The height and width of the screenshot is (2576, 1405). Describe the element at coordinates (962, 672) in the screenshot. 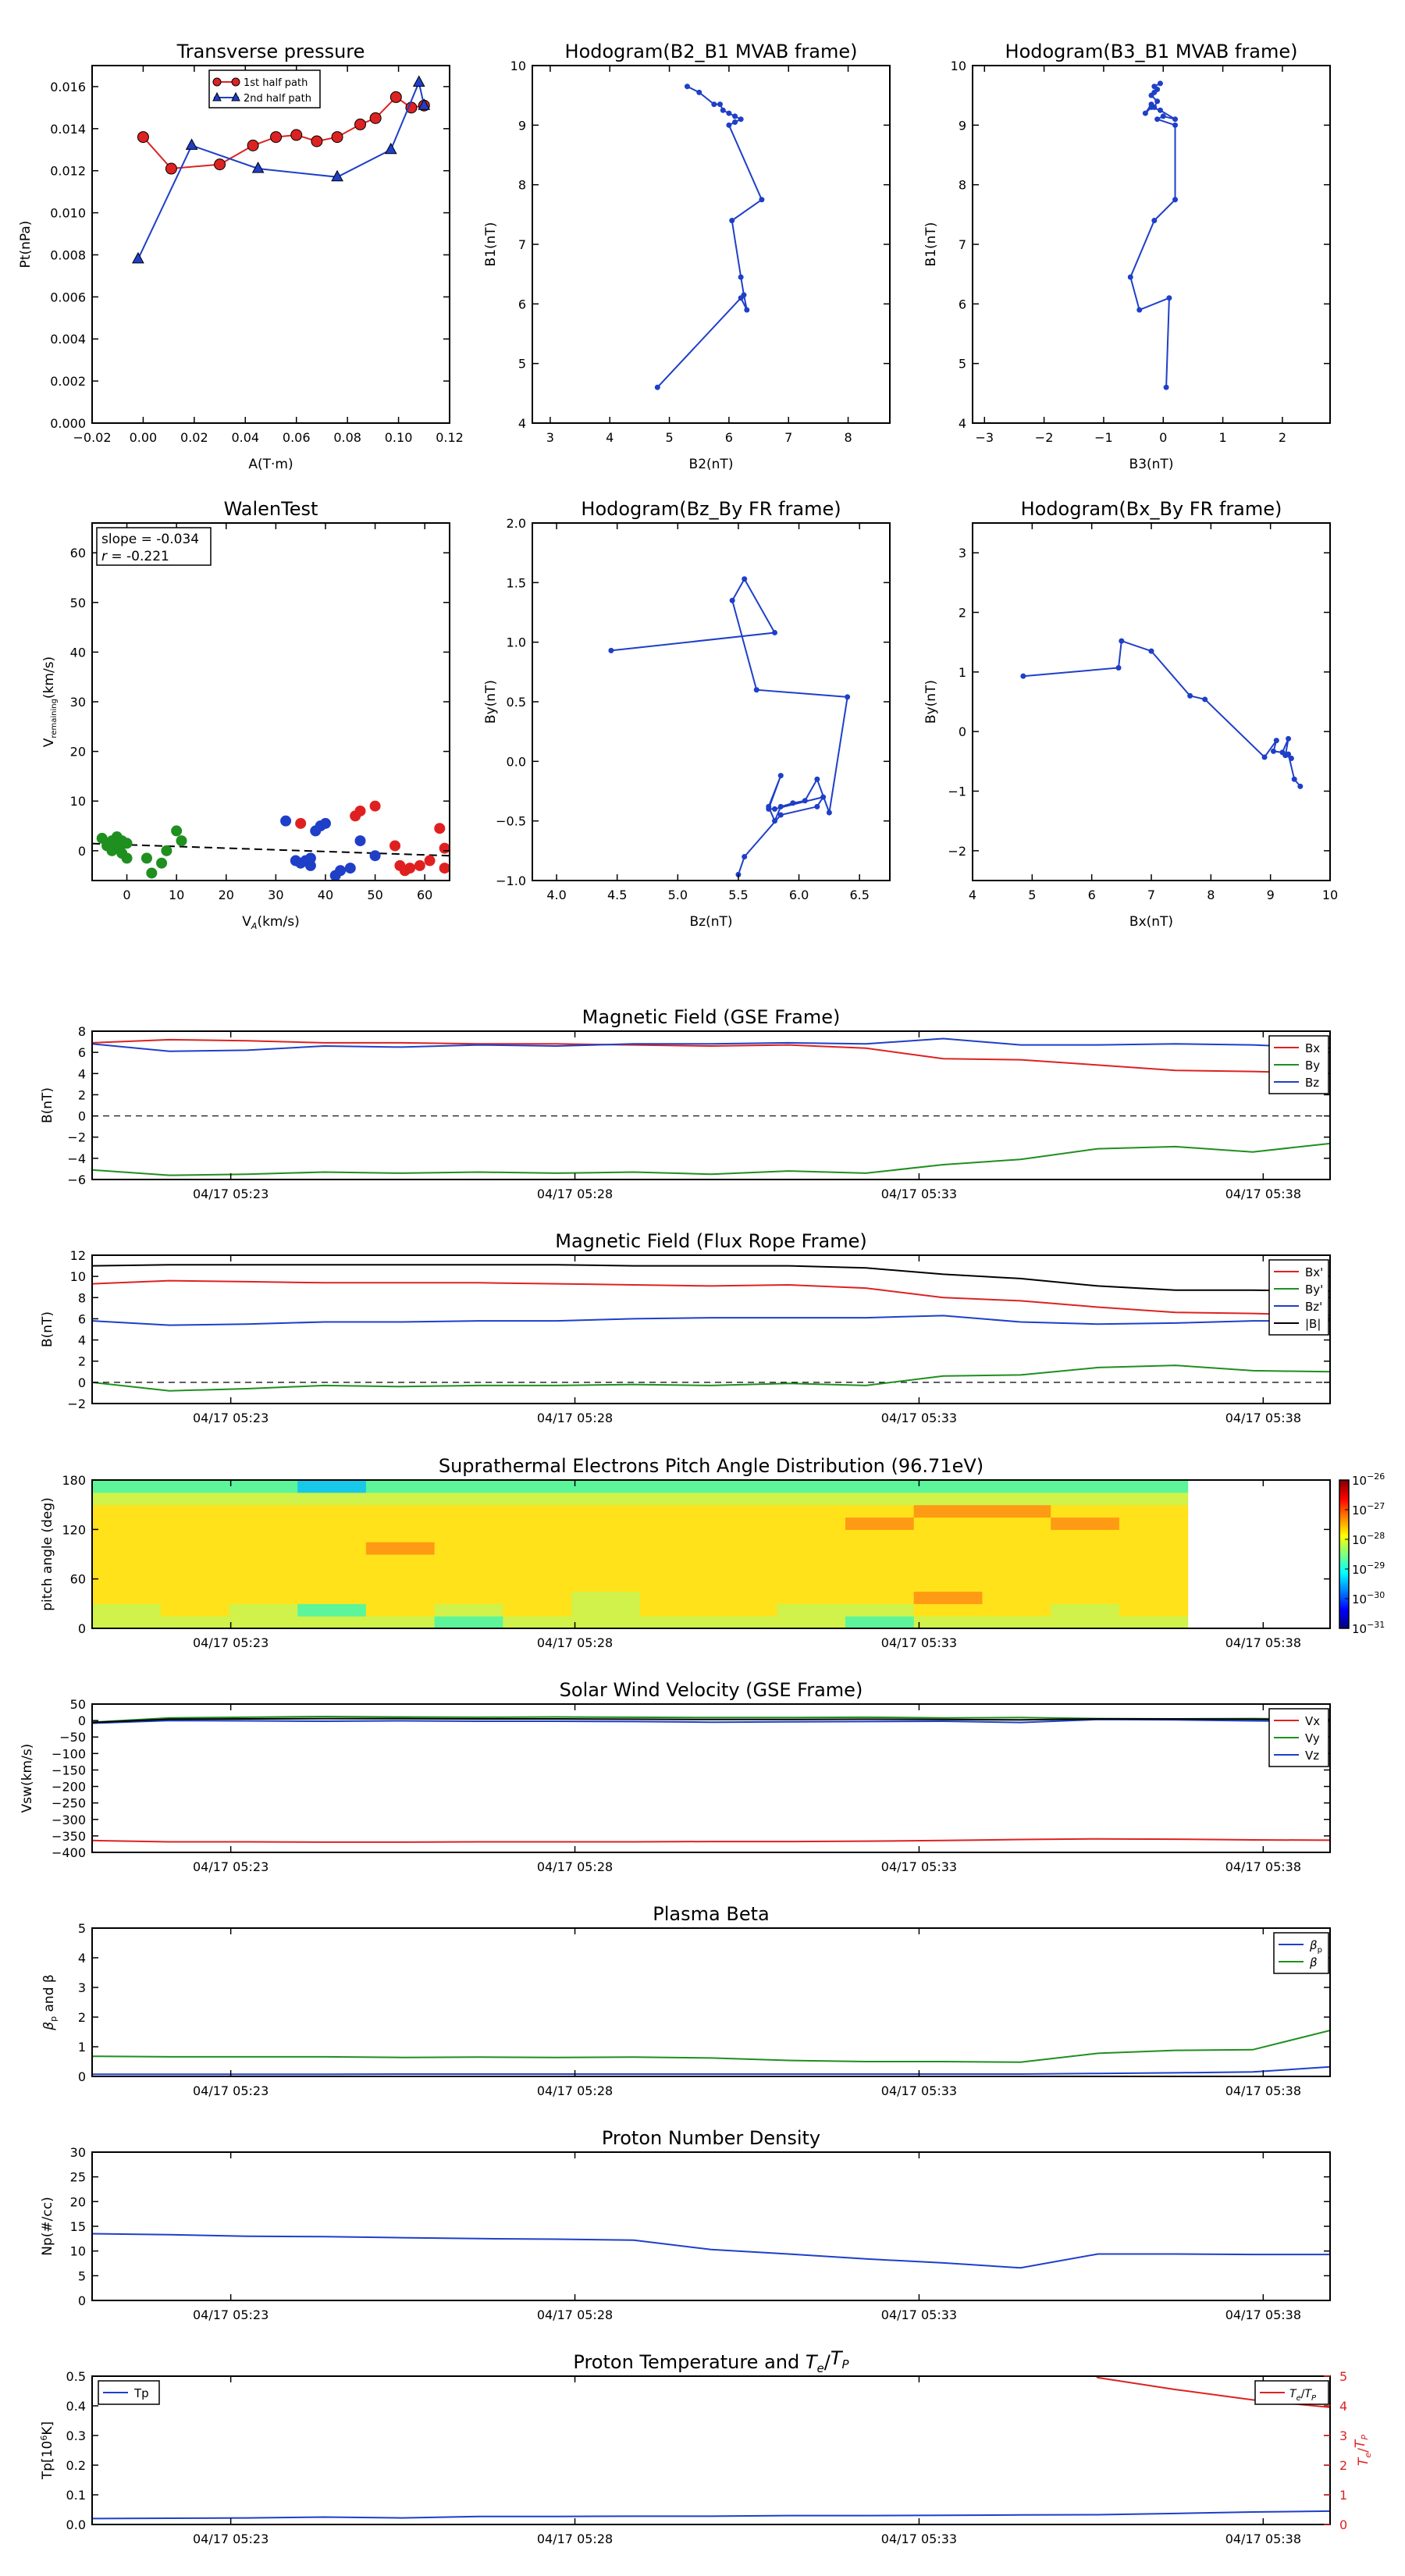

I see `y-tick-label: 1` at that location.